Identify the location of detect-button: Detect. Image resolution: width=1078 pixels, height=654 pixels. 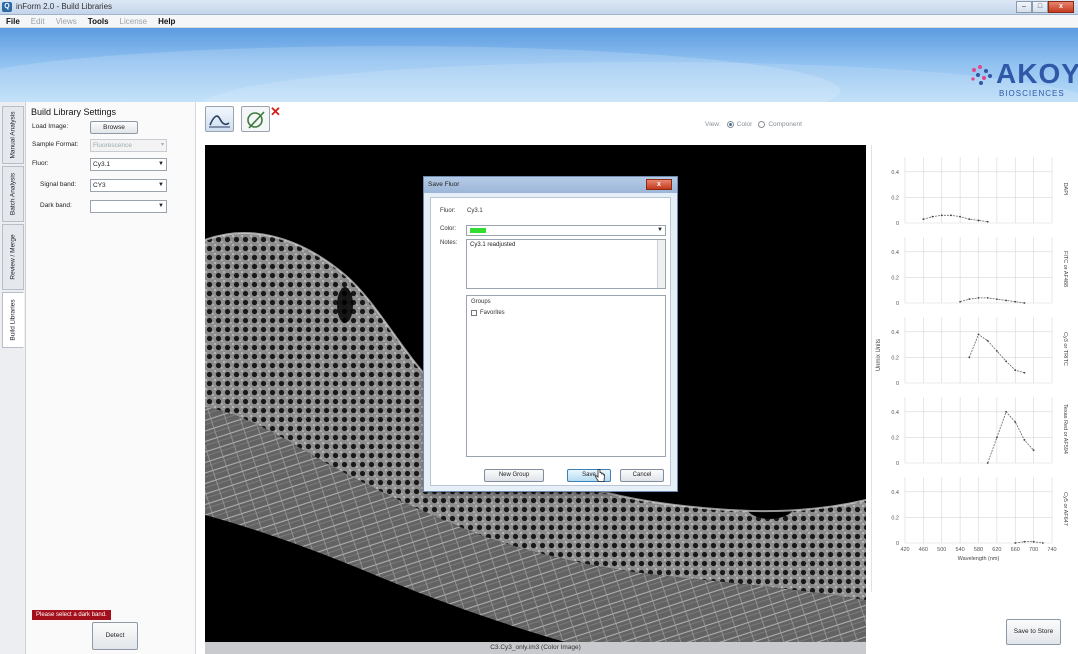
(115, 636).